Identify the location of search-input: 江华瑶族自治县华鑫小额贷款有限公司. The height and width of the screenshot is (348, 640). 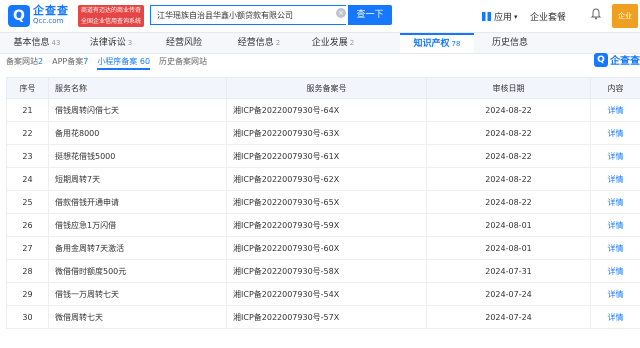
(248, 15).